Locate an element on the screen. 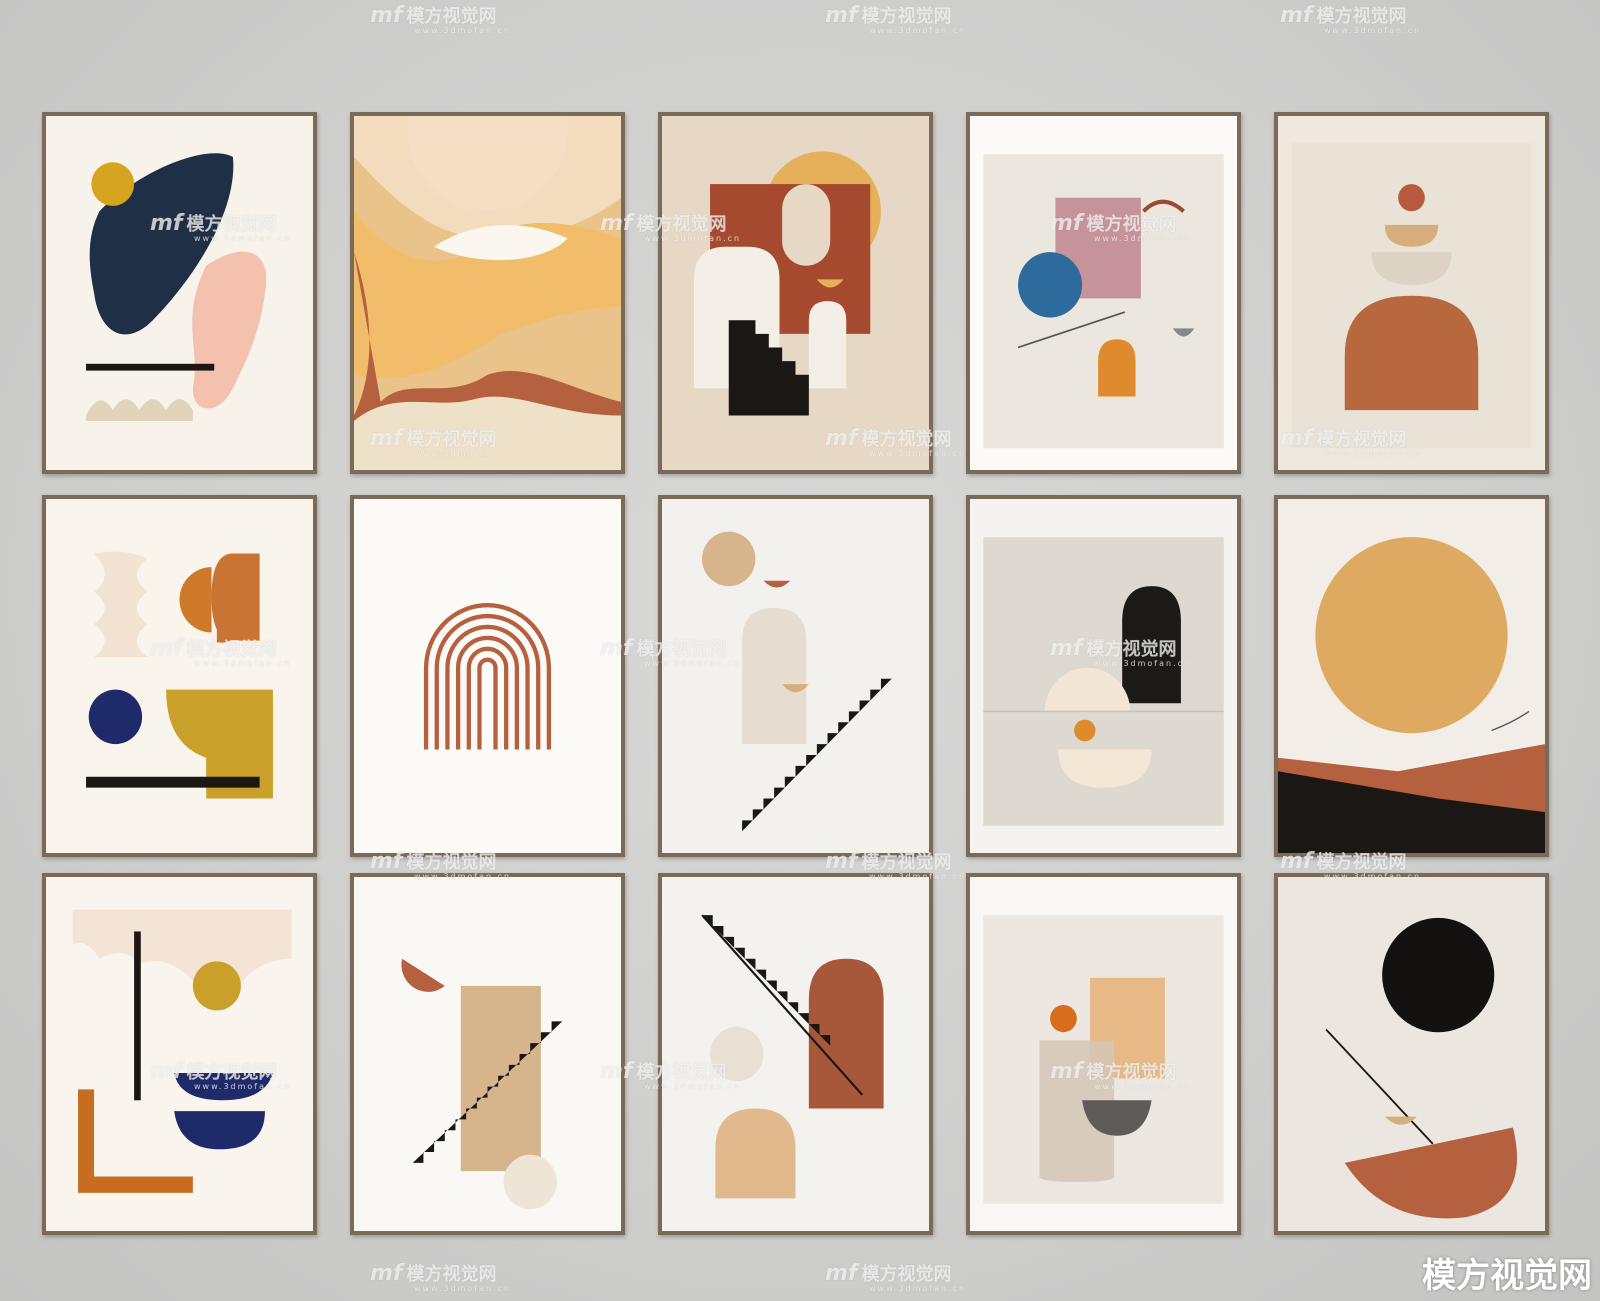  artwork-rainbow-arch is located at coordinates (487, 676).